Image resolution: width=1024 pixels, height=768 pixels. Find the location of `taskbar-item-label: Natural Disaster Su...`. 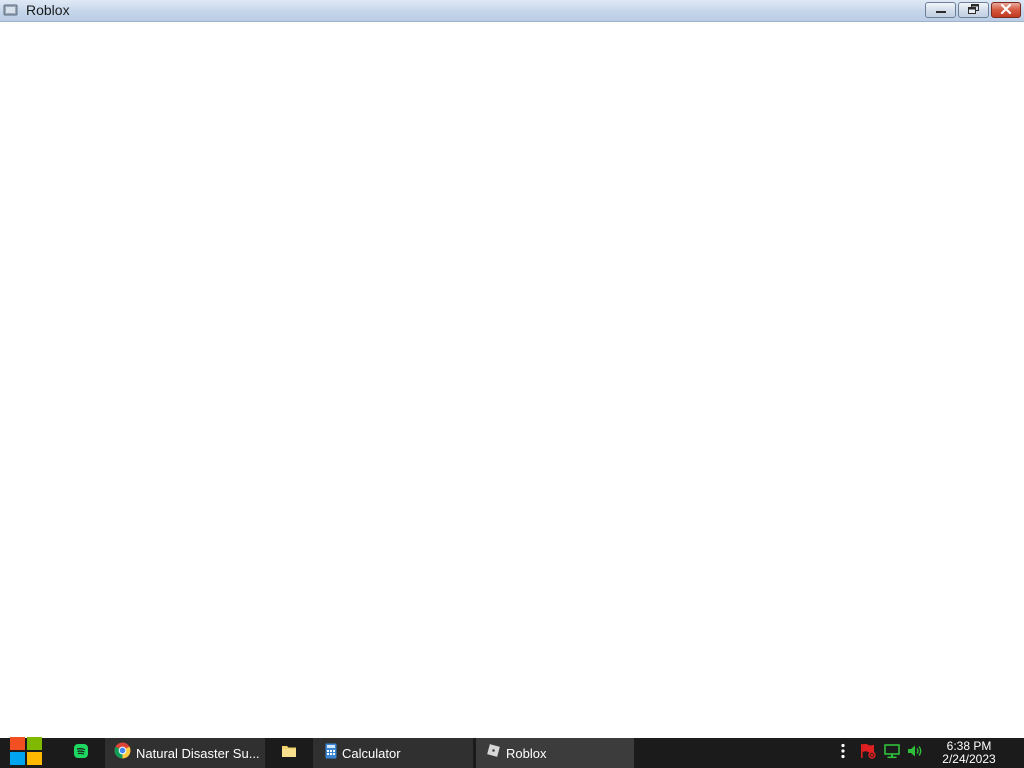

taskbar-item-label: Natural Disaster Su... is located at coordinates (198, 753).